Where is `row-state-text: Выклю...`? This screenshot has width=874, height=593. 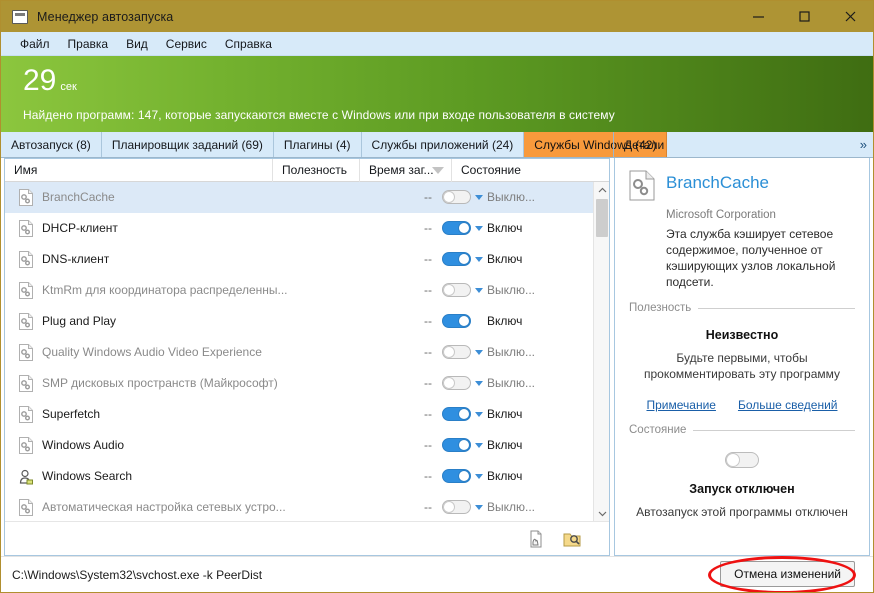 row-state-text: Выклю... is located at coordinates (511, 290).